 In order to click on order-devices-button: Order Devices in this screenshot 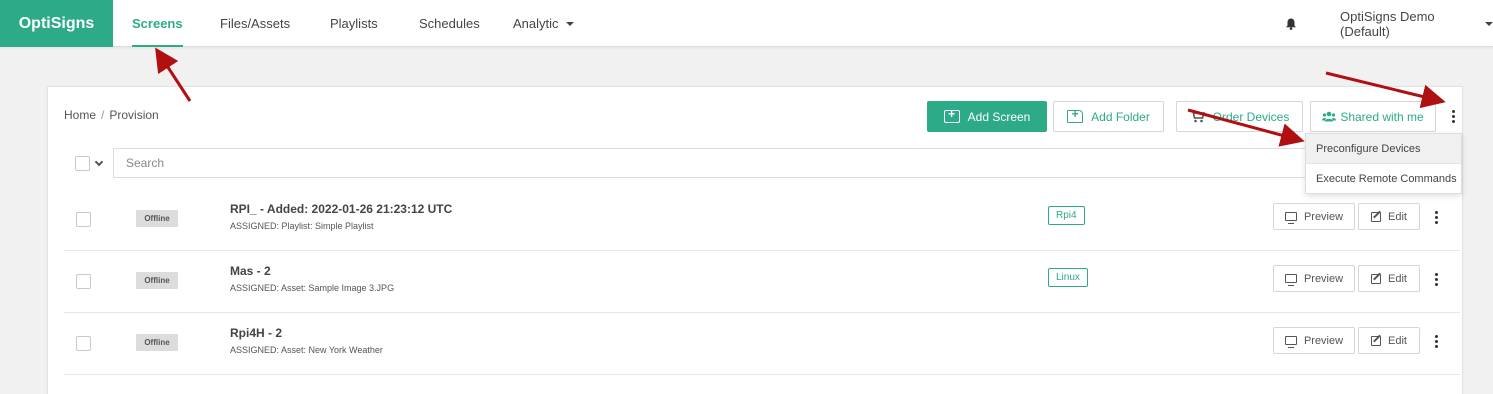, I will do `click(1239, 116)`.